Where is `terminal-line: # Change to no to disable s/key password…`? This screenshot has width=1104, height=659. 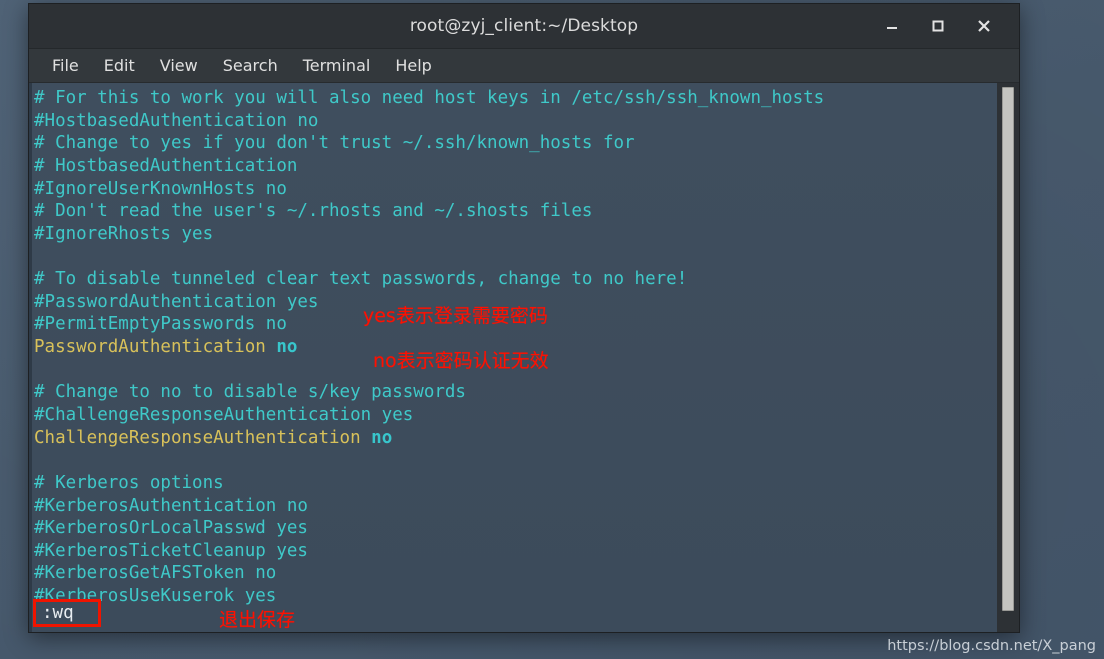
terminal-line: # Change to no to disable s/key password… is located at coordinates (515, 392).